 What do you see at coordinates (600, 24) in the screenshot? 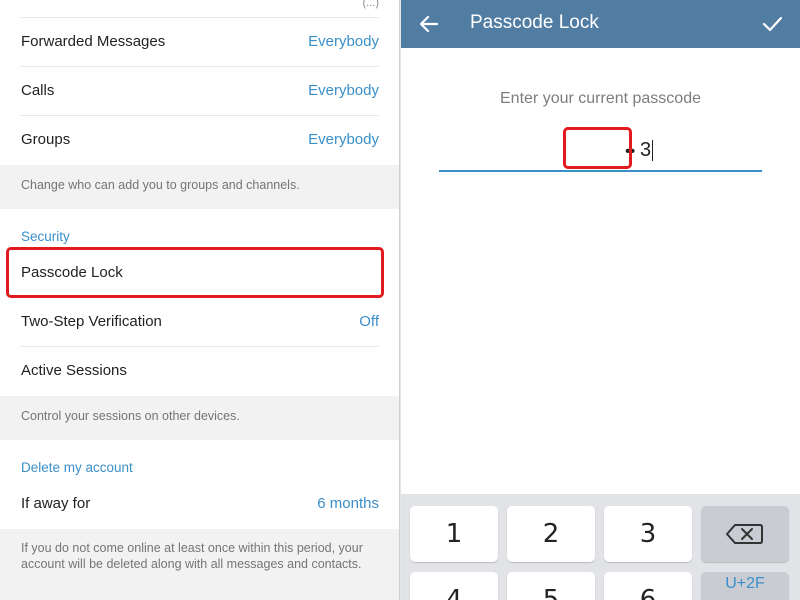
I see `app-bar: Passcode Lock` at bounding box center [600, 24].